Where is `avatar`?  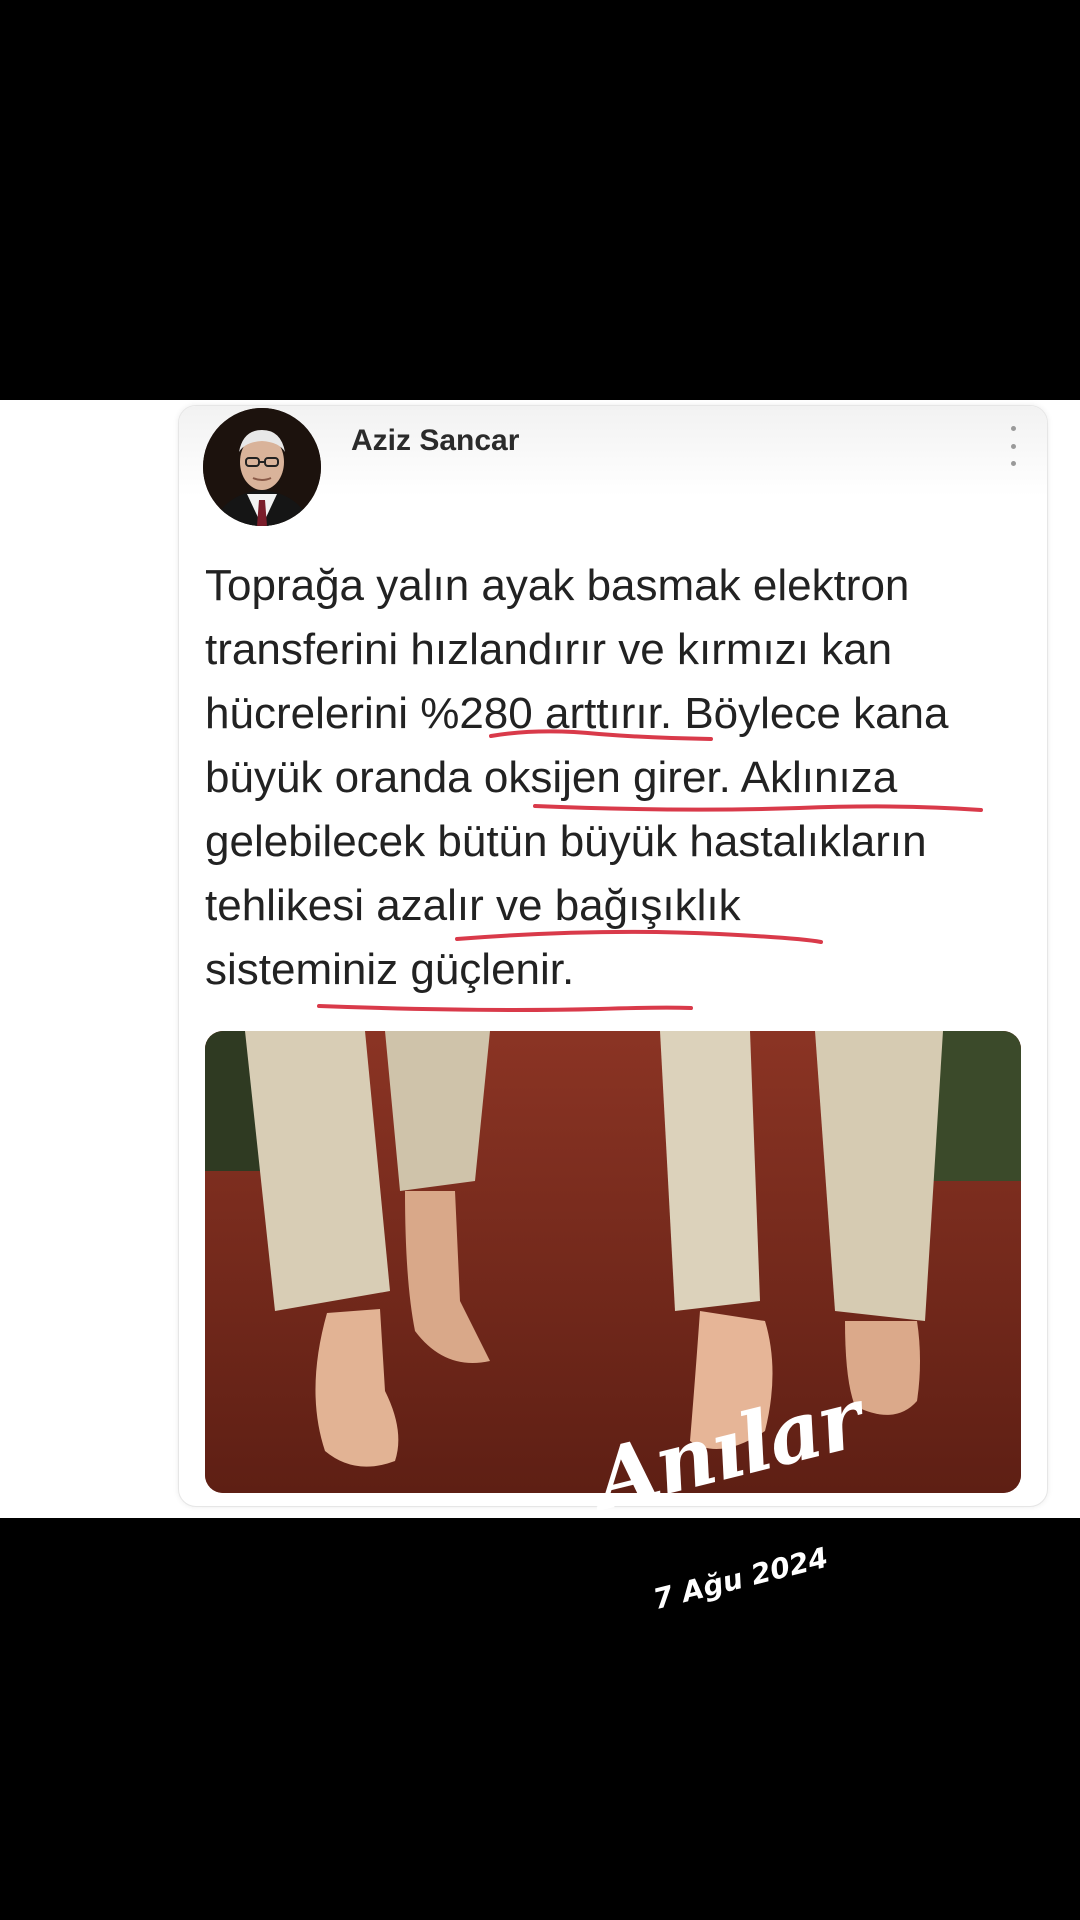
avatar is located at coordinates (262, 467).